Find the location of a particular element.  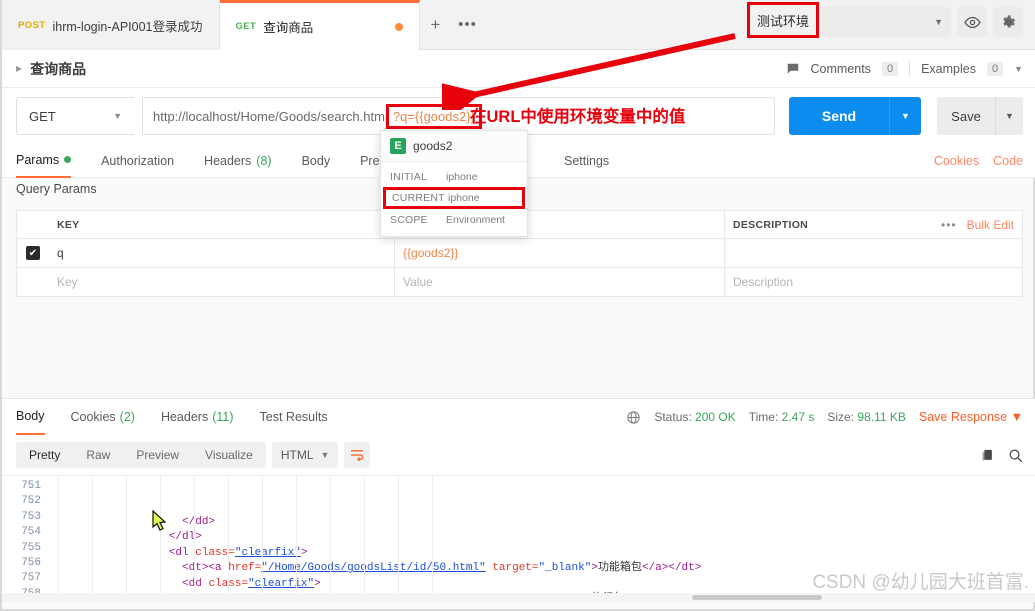

wrap-lines-button is located at coordinates (357, 455).